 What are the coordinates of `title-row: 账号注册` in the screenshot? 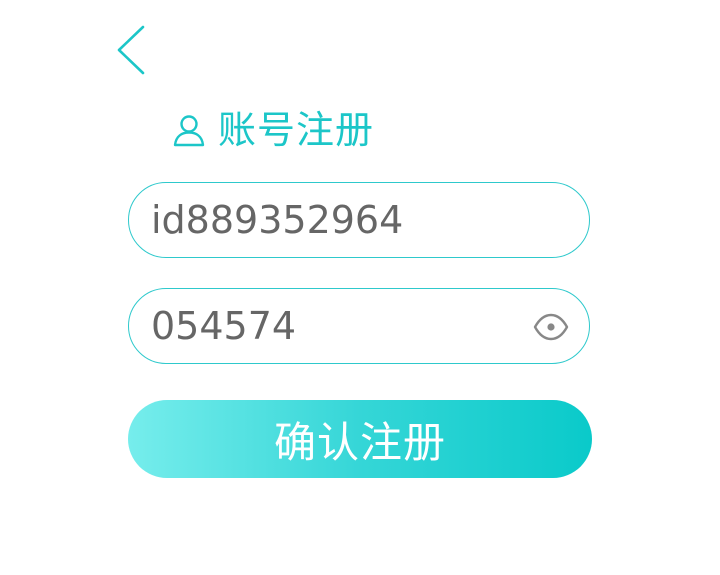 It's located at (273, 130).